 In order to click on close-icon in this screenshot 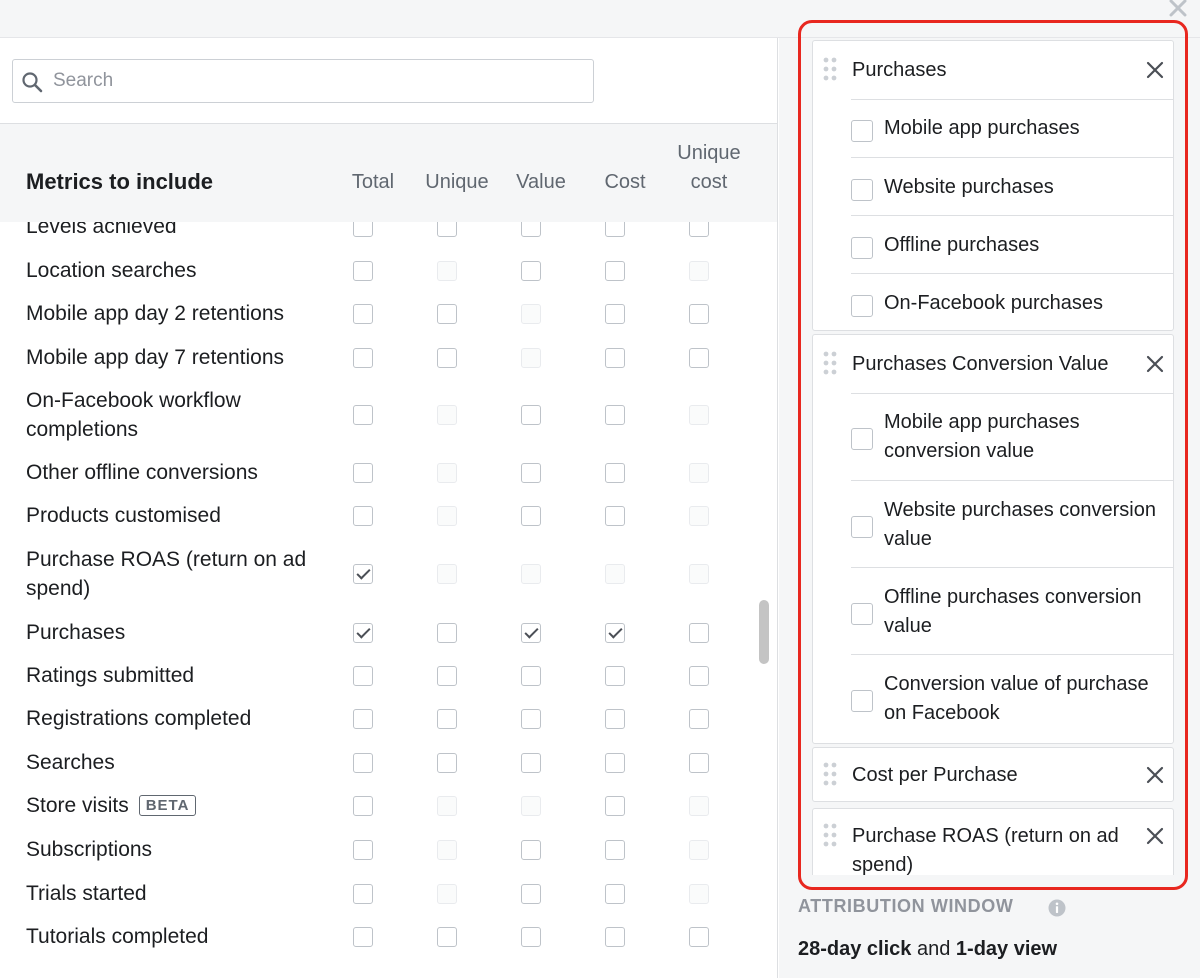, I will do `click(1178, 10)`.